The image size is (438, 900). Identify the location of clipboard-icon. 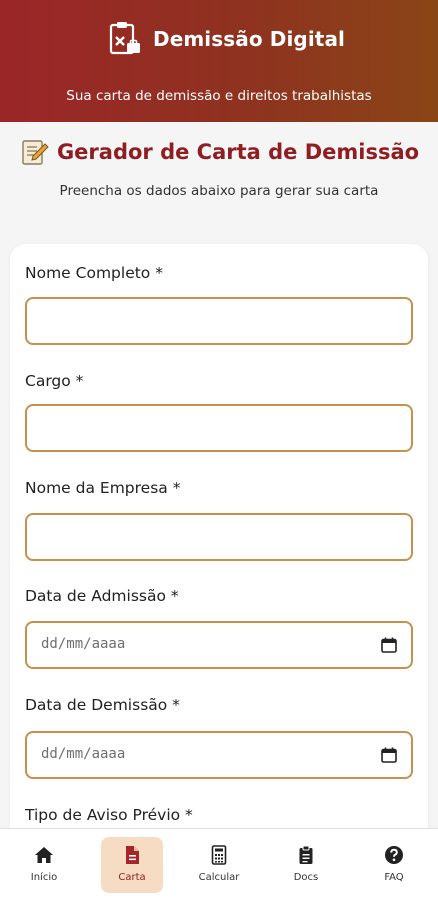
(306, 854).